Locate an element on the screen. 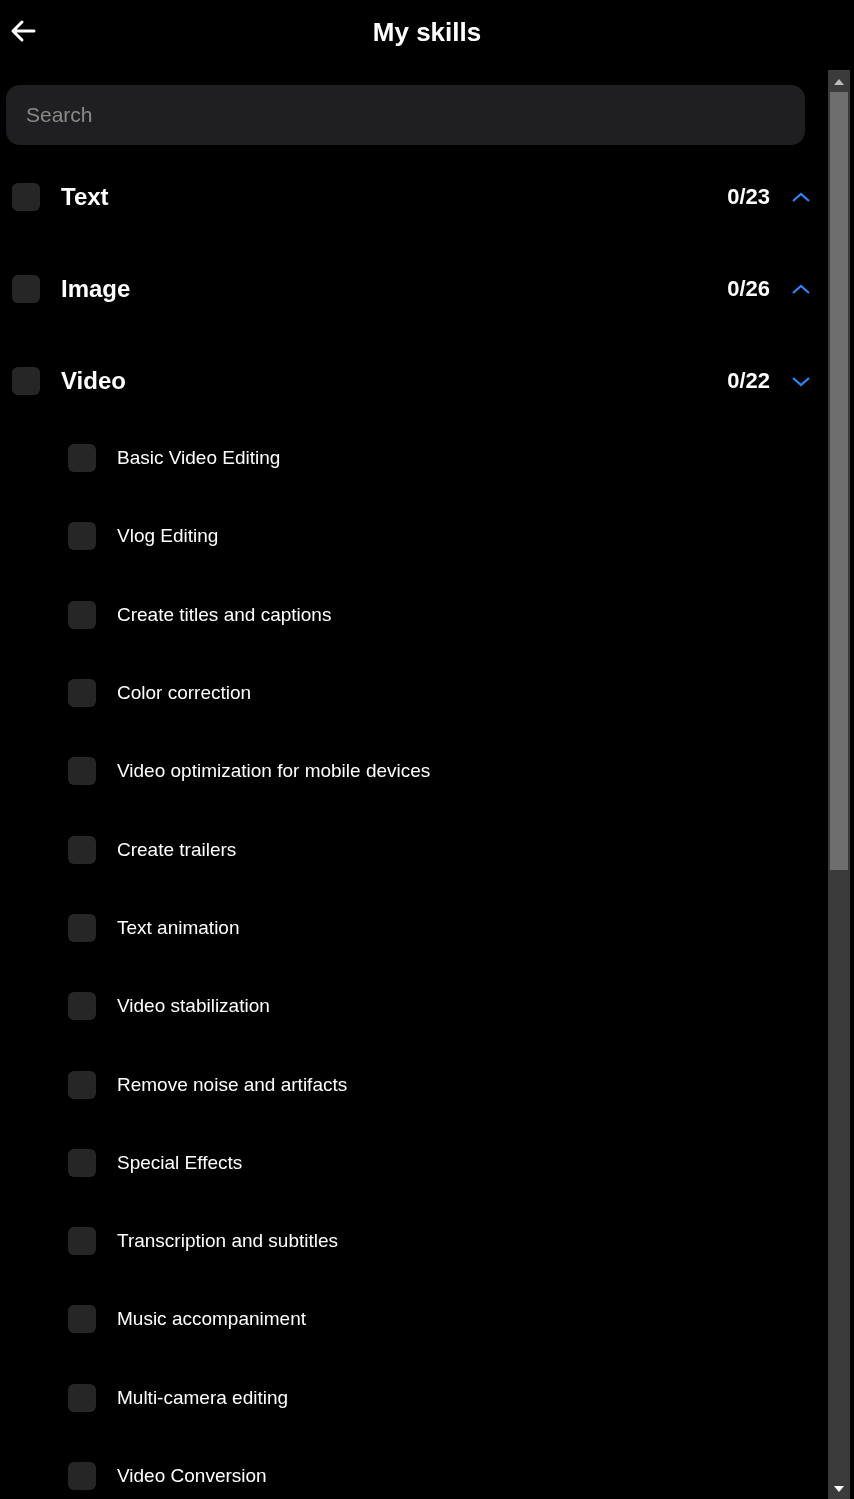 The image size is (854, 1499). skill-label: Create titles and captions is located at coordinates (224, 614).